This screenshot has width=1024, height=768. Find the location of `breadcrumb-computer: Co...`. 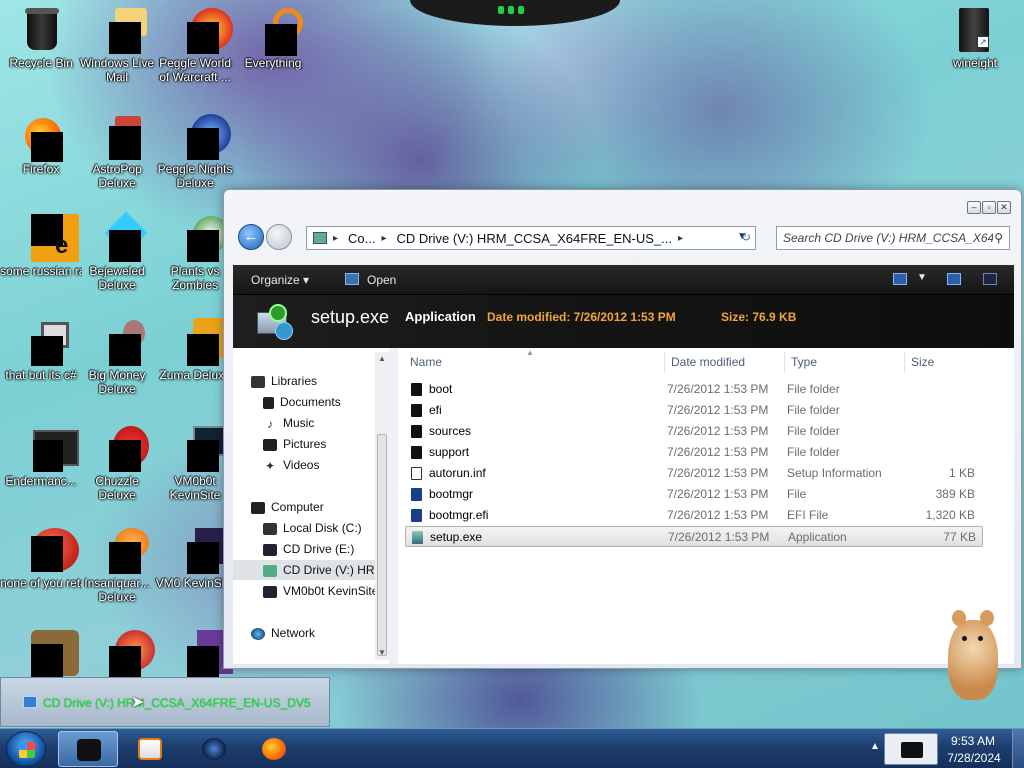

breadcrumb-computer: Co... is located at coordinates (361, 238).